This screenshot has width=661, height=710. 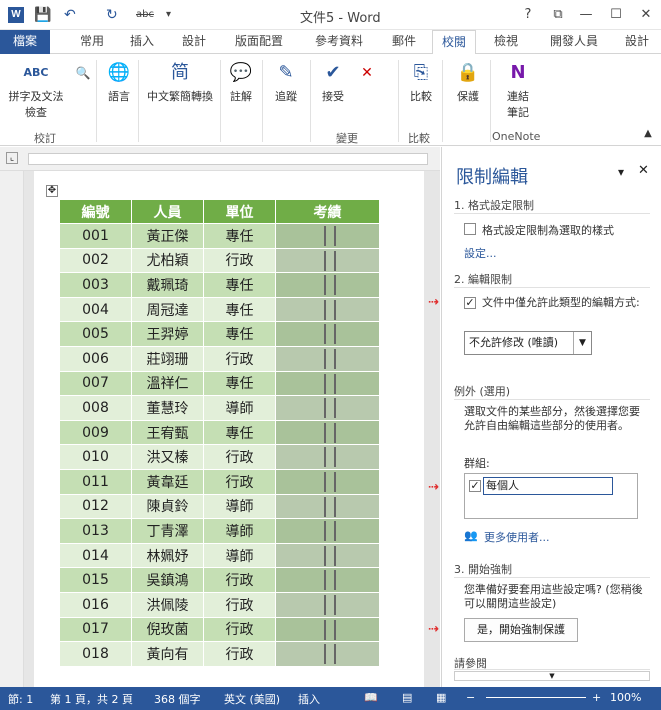 I want to click on cell-id: 005, so click(x=95, y=334).